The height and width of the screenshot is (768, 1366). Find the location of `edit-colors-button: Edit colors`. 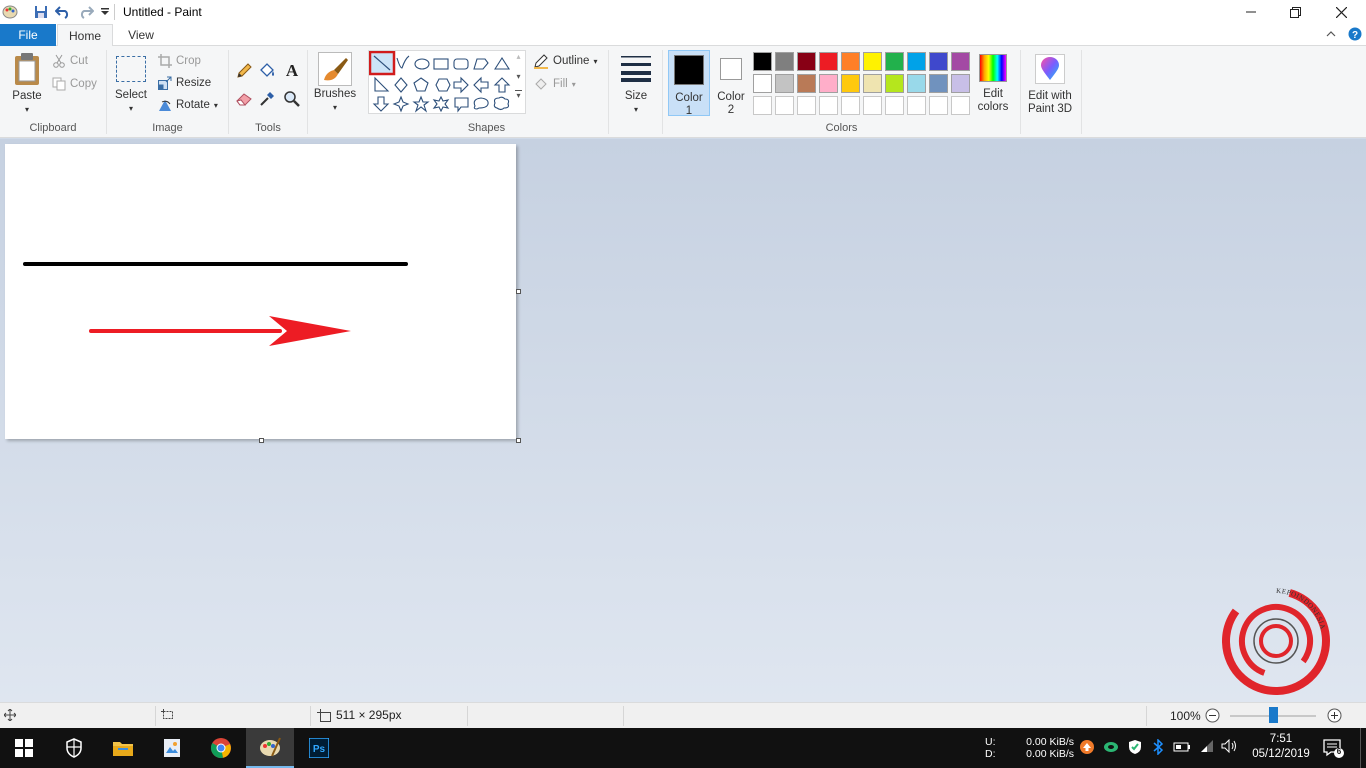

edit-colors-button: Edit colors is located at coordinates (993, 84).